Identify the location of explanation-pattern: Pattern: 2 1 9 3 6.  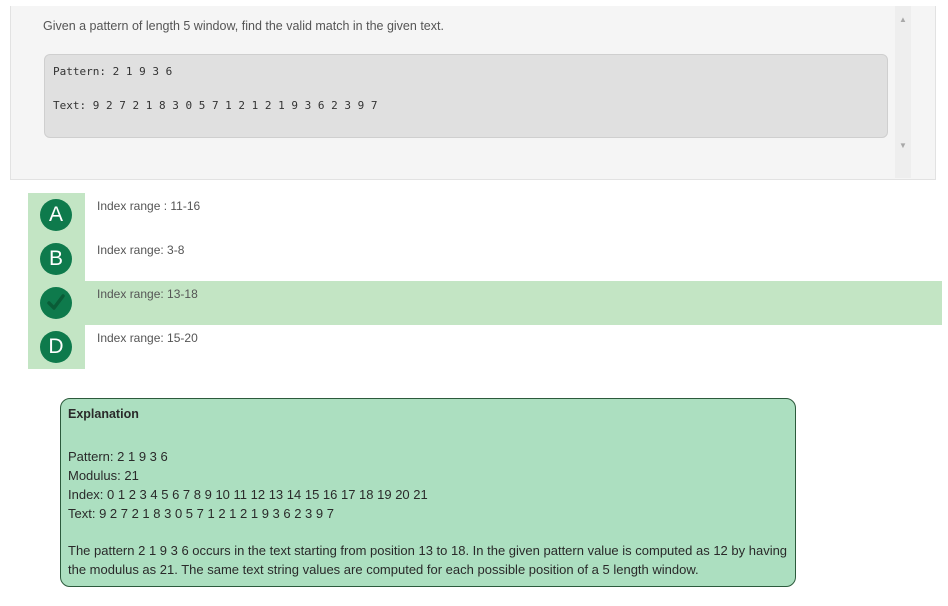
(118, 456).